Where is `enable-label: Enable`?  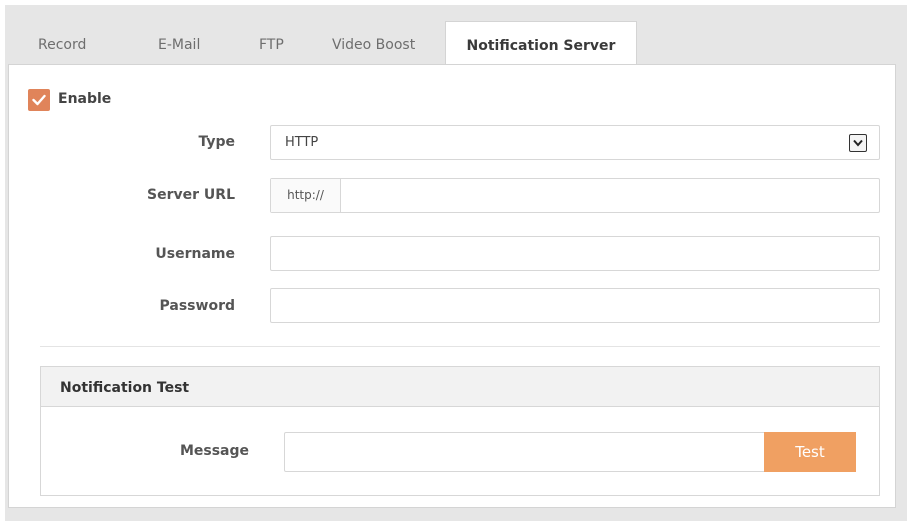 enable-label: Enable is located at coordinates (85, 99).